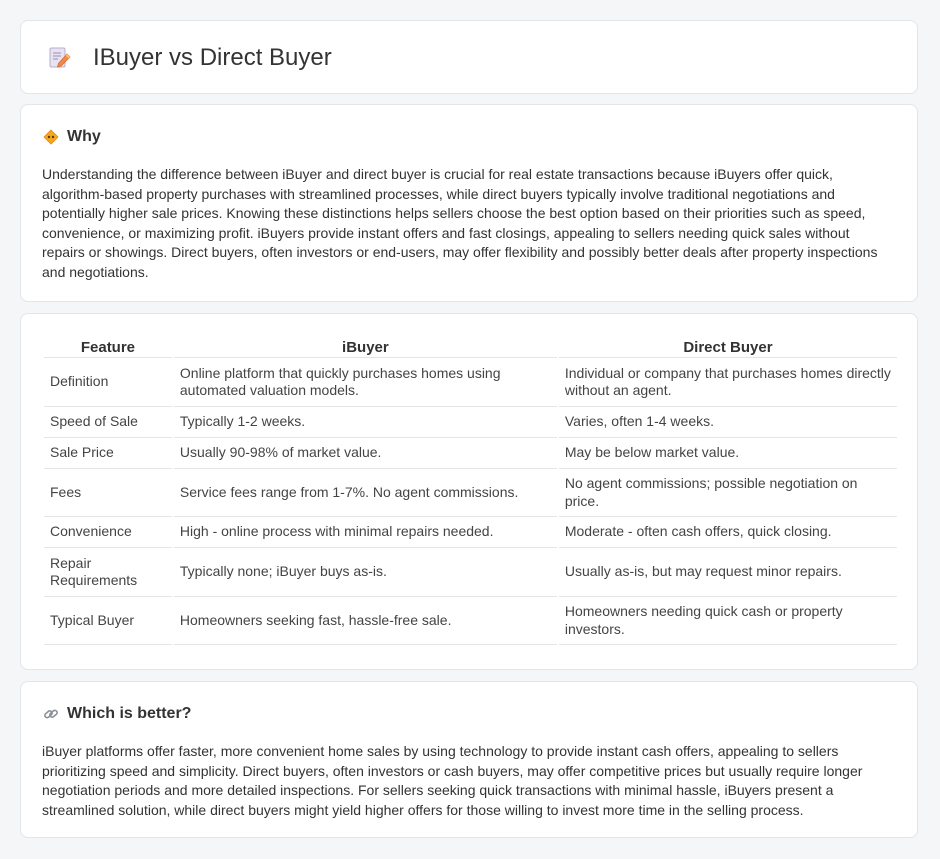  Describe the element at coordinates (108, 453) in the screenshot. I see `feature-cell: Sale Price` at that location.